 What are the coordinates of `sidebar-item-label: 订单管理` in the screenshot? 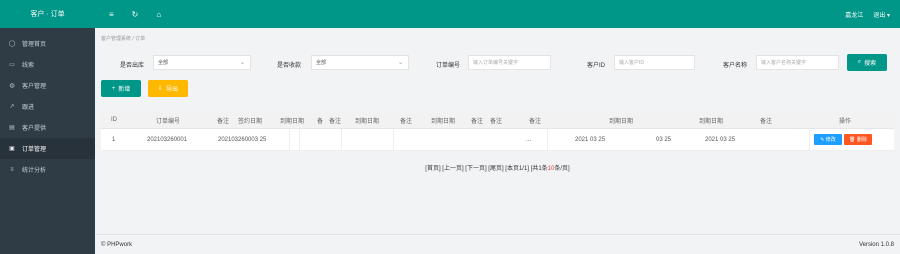 It's located at (34, 150).